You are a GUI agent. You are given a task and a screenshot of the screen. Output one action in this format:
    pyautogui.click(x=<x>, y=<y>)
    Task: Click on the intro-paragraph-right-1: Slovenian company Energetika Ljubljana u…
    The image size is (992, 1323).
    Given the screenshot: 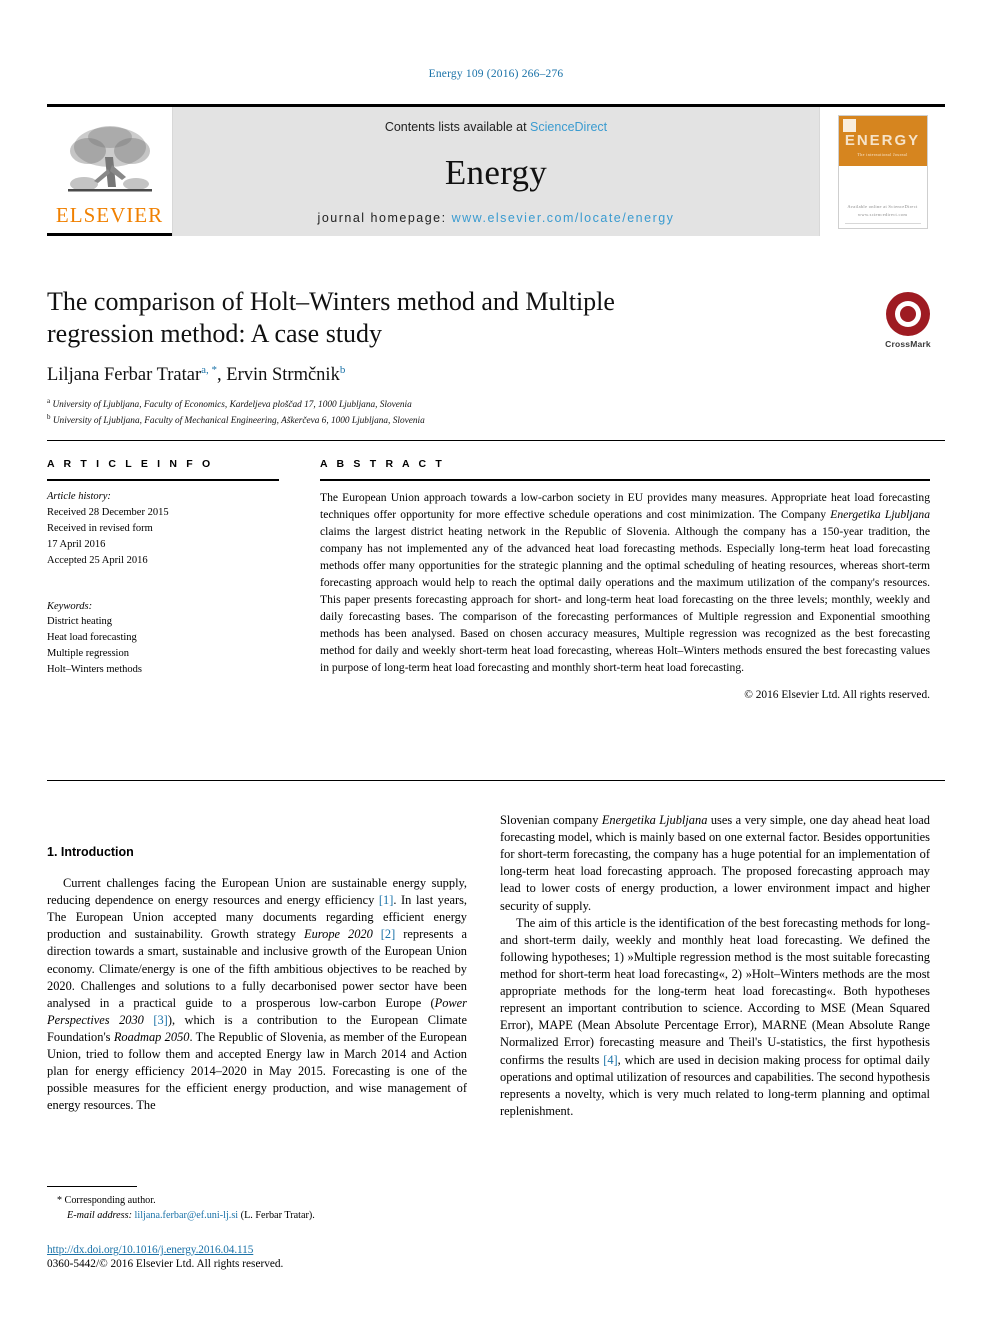 What is the action you would take?
    pyautogui.click(x=715, y=863)
    